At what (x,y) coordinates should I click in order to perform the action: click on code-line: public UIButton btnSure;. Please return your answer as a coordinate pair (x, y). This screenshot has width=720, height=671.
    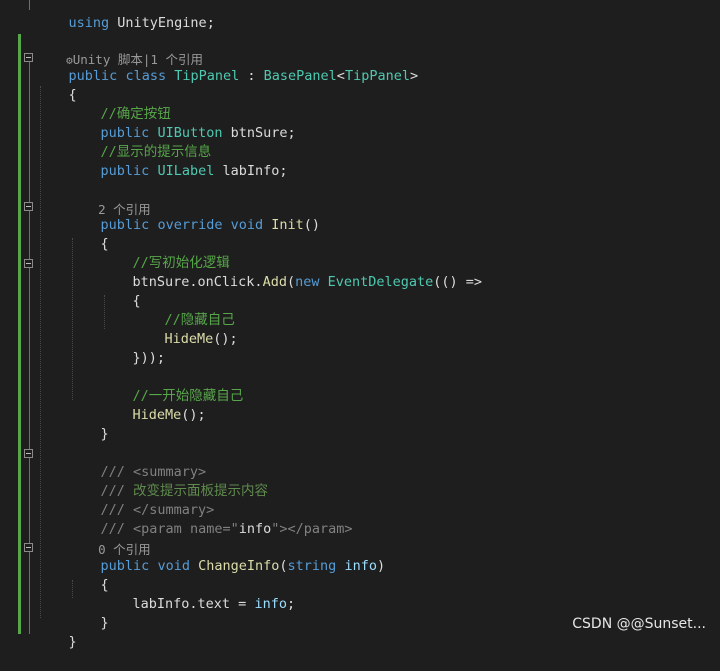
    Looking at the image, I should click on (182, 123).